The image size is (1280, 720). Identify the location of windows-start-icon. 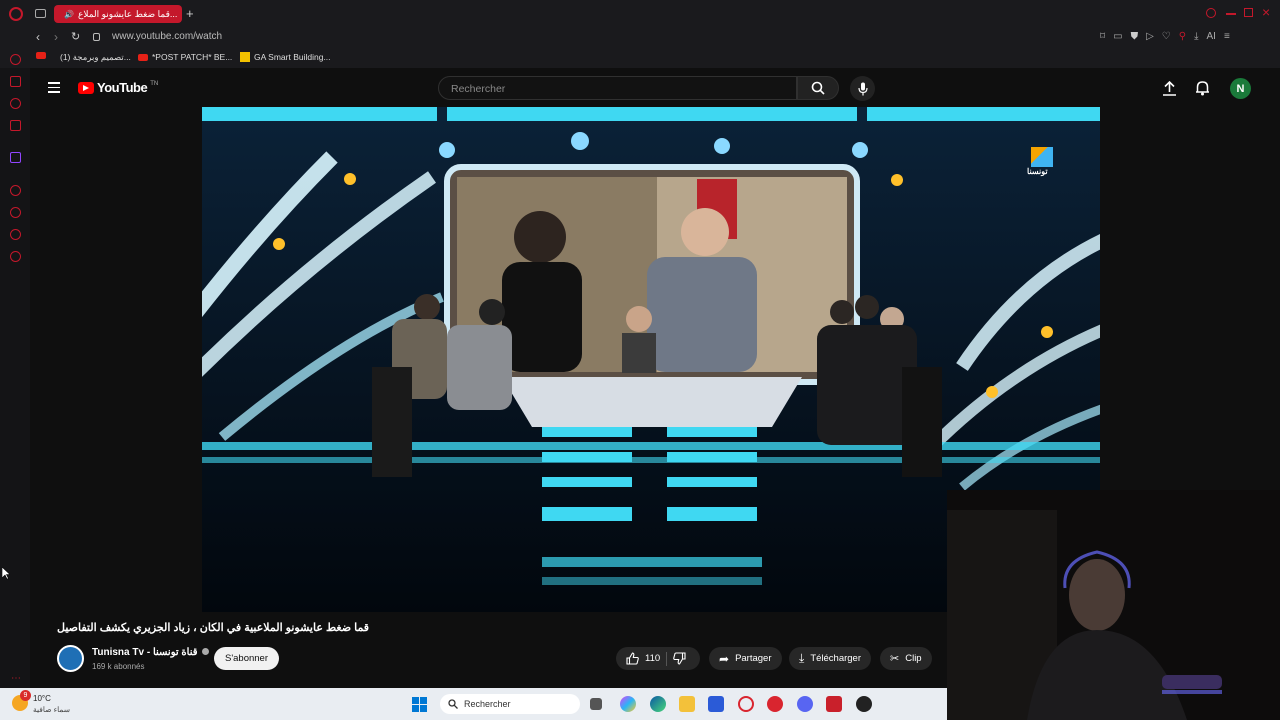
(419, 704).